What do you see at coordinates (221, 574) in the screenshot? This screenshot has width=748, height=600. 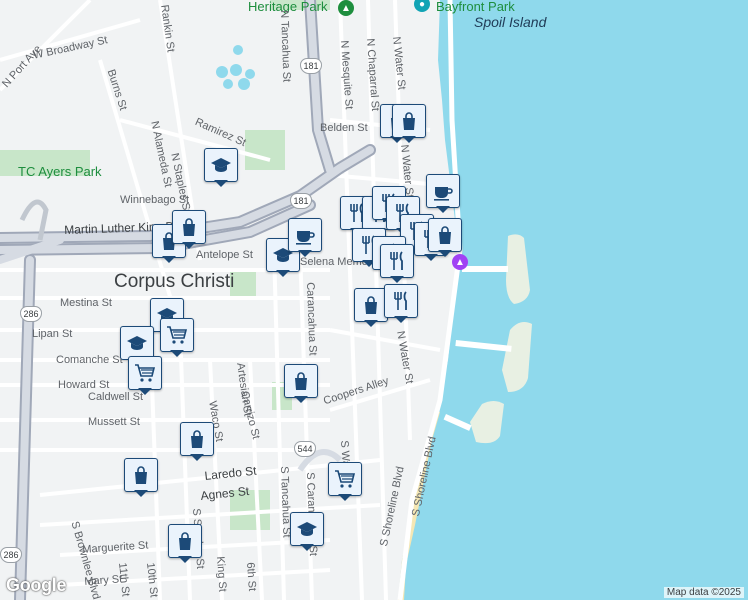 I see `street-label: King St` at bounding box center [221, 574].